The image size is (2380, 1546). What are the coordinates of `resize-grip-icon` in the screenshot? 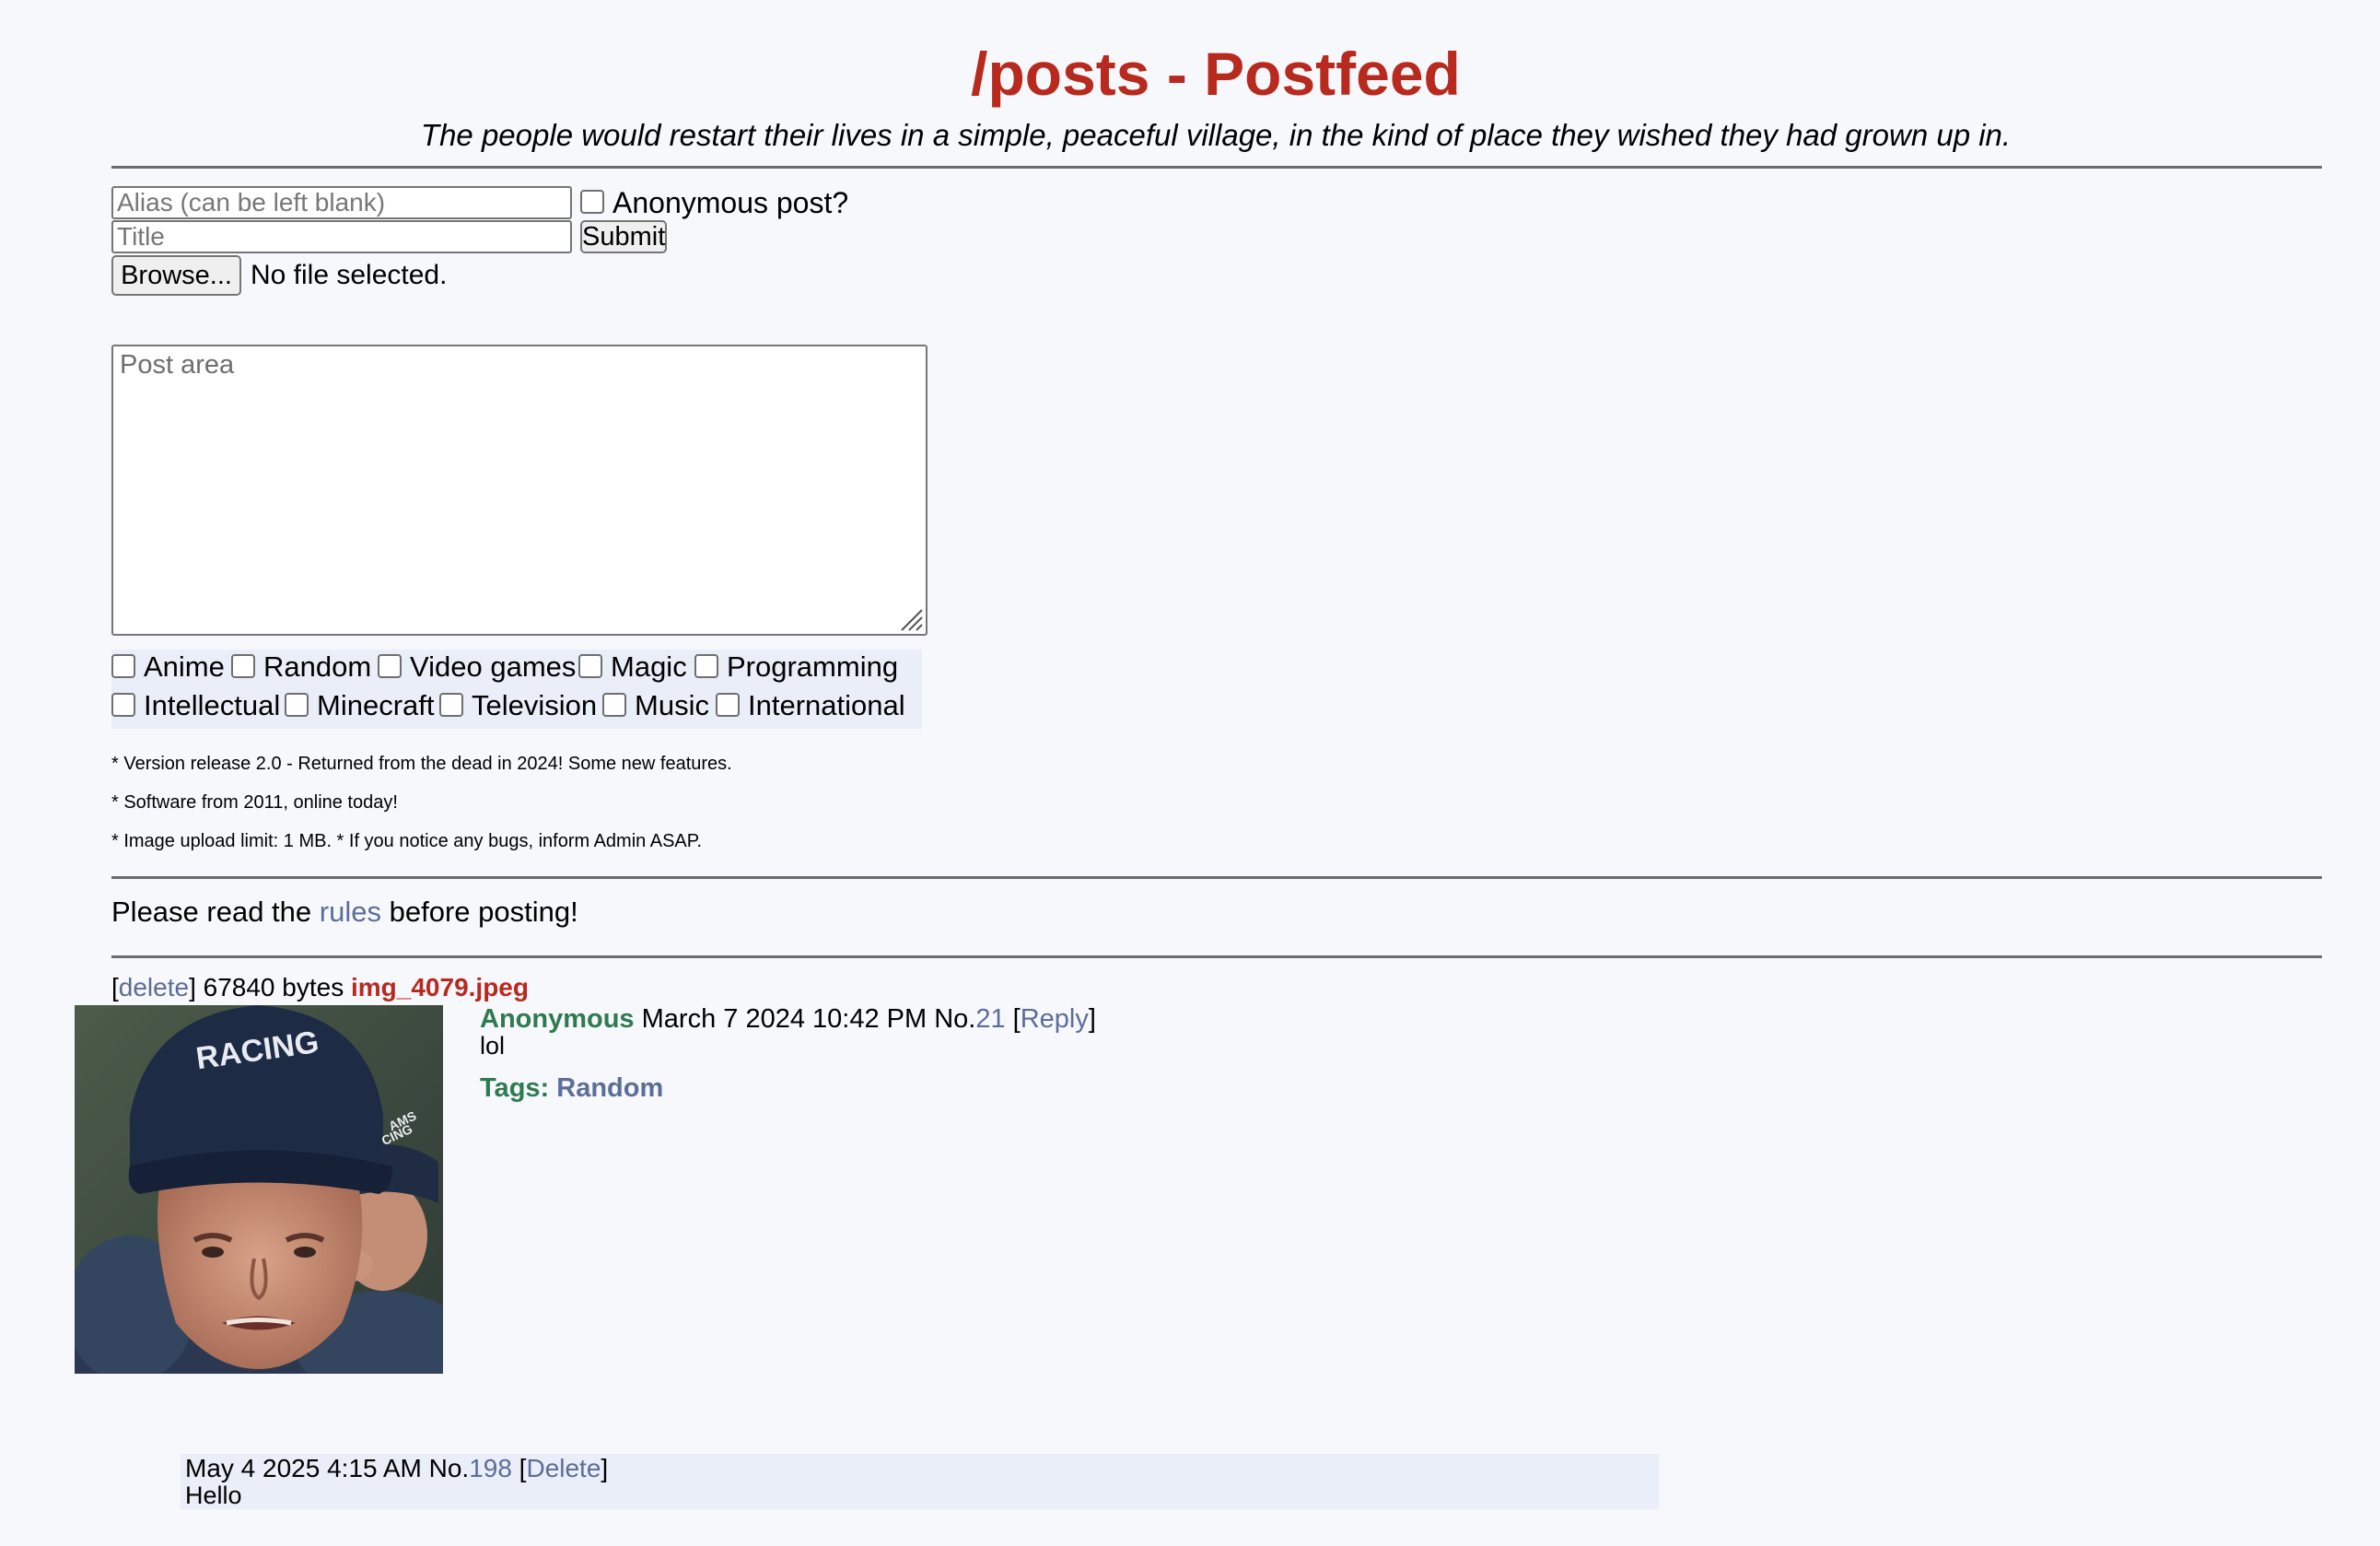 It's located at (911, 619).